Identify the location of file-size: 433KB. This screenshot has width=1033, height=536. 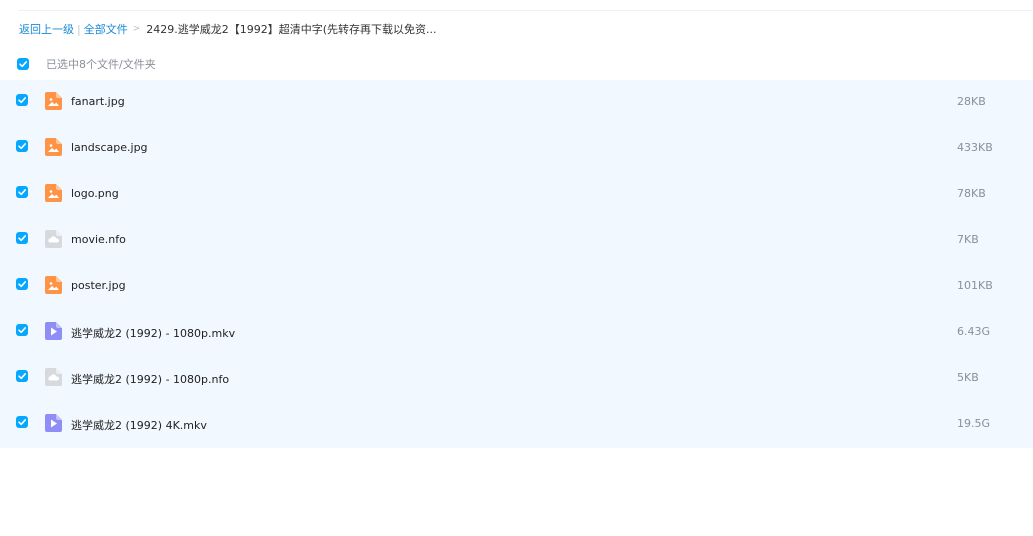
(975, 147).